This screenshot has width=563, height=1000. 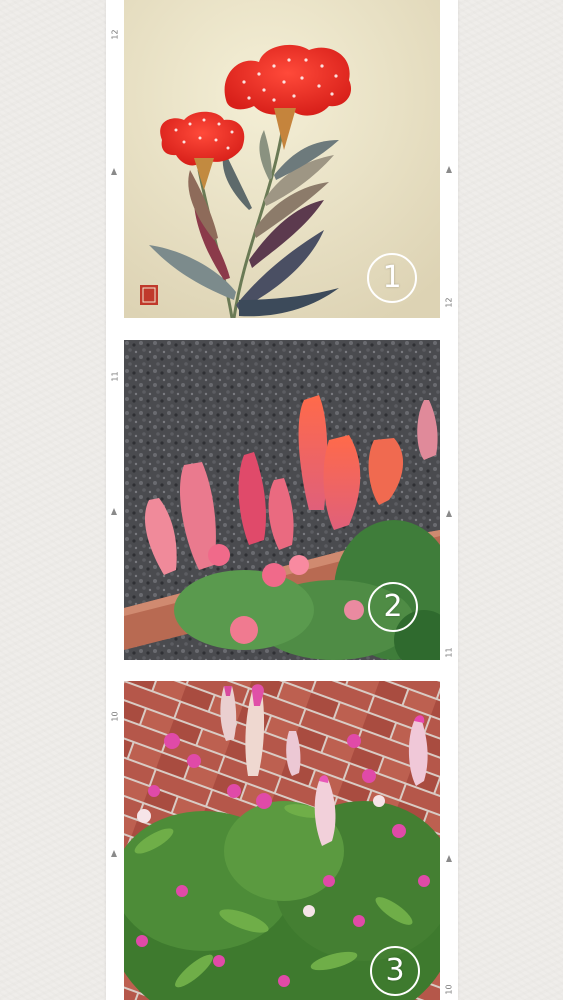 What do you see at coordinates (395, 971) in the screenshot?
I see `frame-label-badge: 3` at bounding box center [395, 971].